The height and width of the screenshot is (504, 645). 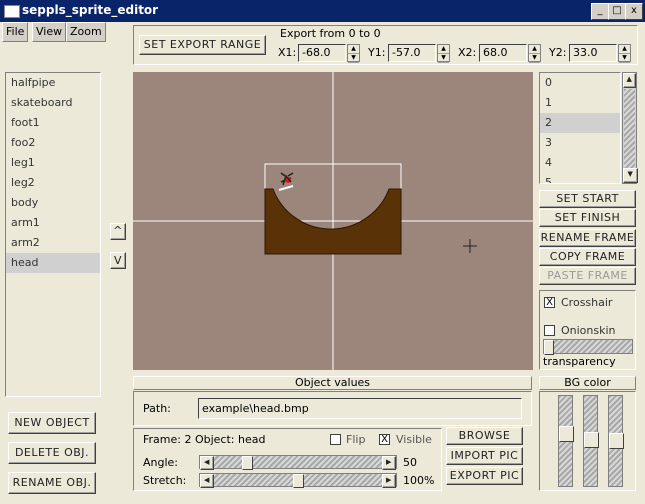 What do you see at coordinates (53, 223) in the screenshot?
I see `object-list-item: arm1` at bounding box center [53, 223].